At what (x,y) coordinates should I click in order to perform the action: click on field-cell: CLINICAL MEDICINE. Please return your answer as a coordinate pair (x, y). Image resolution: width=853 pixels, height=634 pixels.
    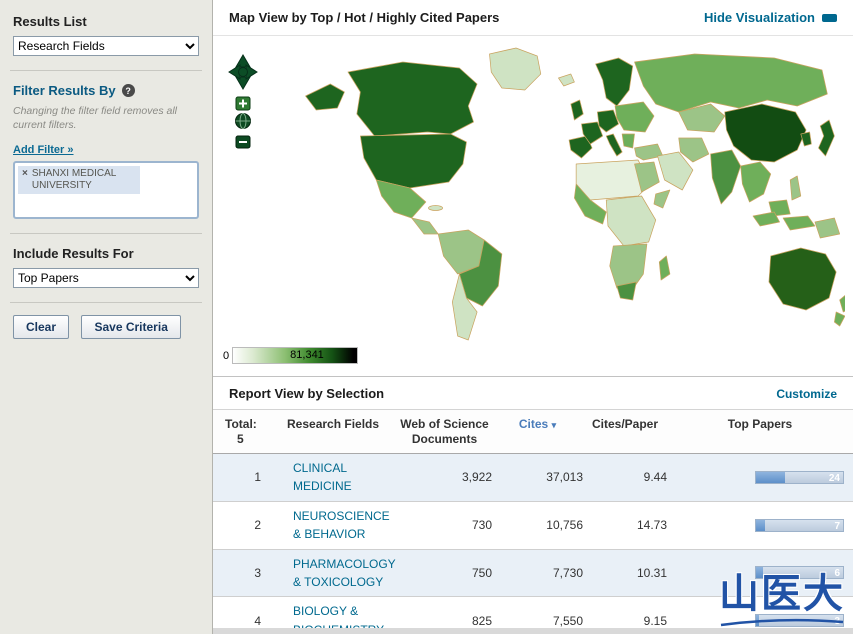
    Looking at the image, I should click on (336, 477).